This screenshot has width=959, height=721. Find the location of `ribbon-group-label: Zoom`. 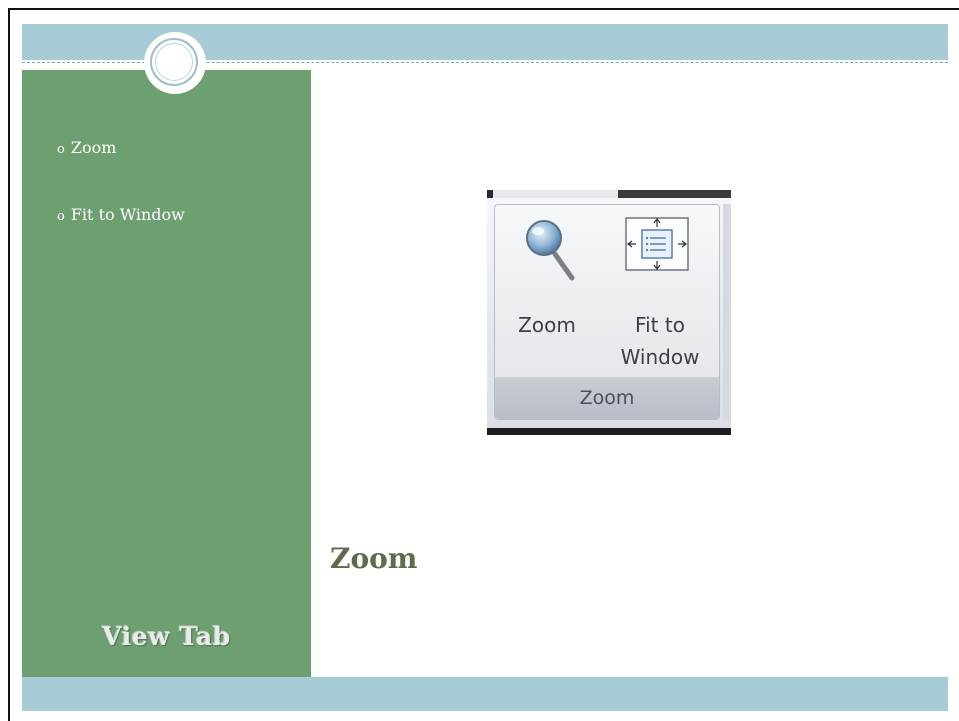

ribbon-group-label: Zoom is located at coordinates (607, 398).